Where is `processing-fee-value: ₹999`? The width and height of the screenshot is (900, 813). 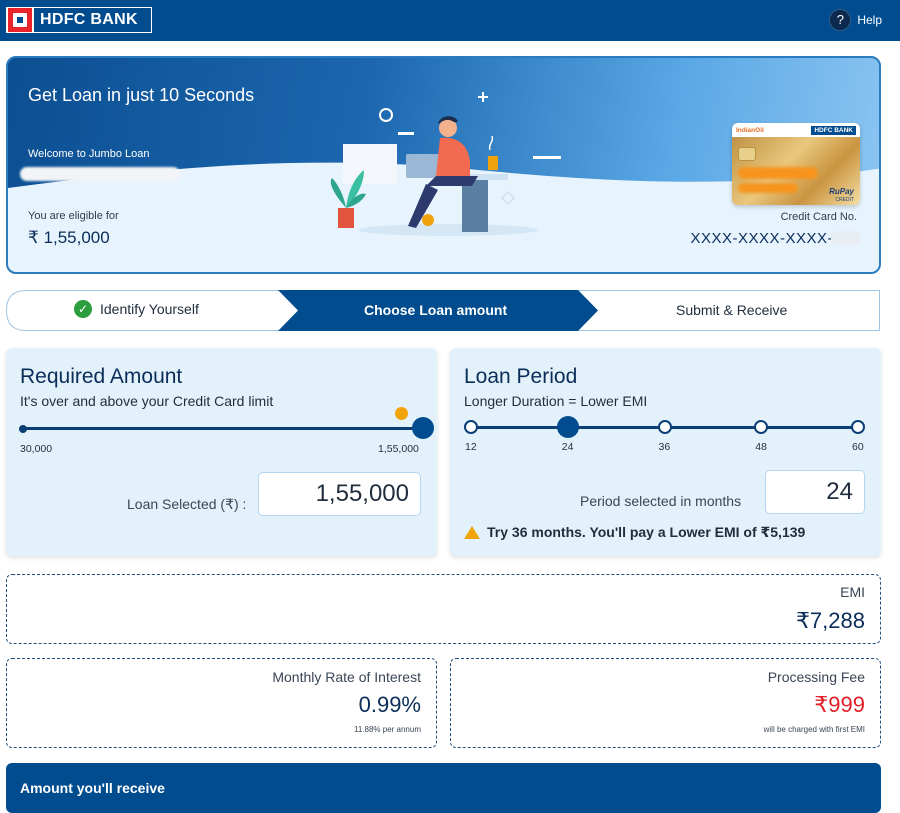
processing-fee-value: ₹999 is located at coordinates (839, 704).